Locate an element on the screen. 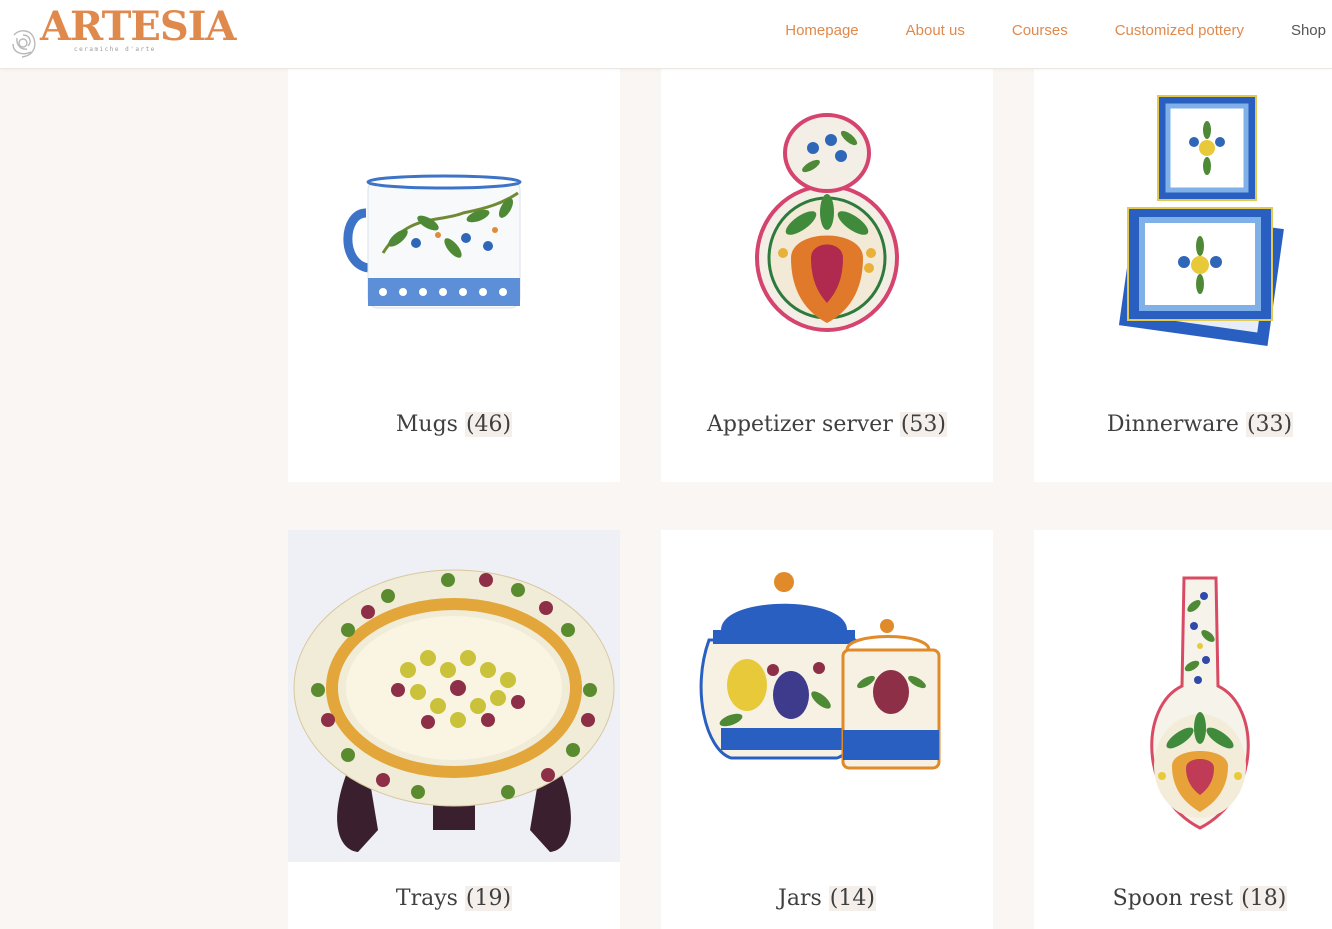 The width and height of the screenshot is (1332, 929). logo-tagline: ceramiche d'arte is located at coordinates (115, 49).